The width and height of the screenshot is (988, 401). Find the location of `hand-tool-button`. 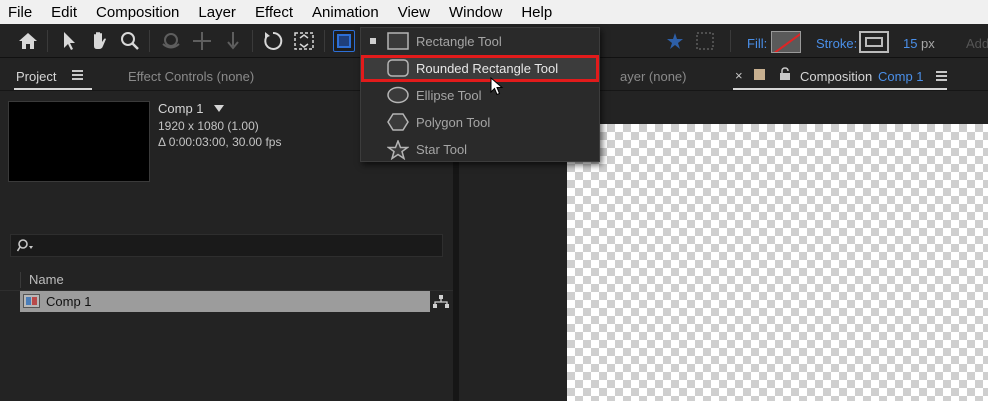

hand-tool-button is located at coordinates (99, 41).